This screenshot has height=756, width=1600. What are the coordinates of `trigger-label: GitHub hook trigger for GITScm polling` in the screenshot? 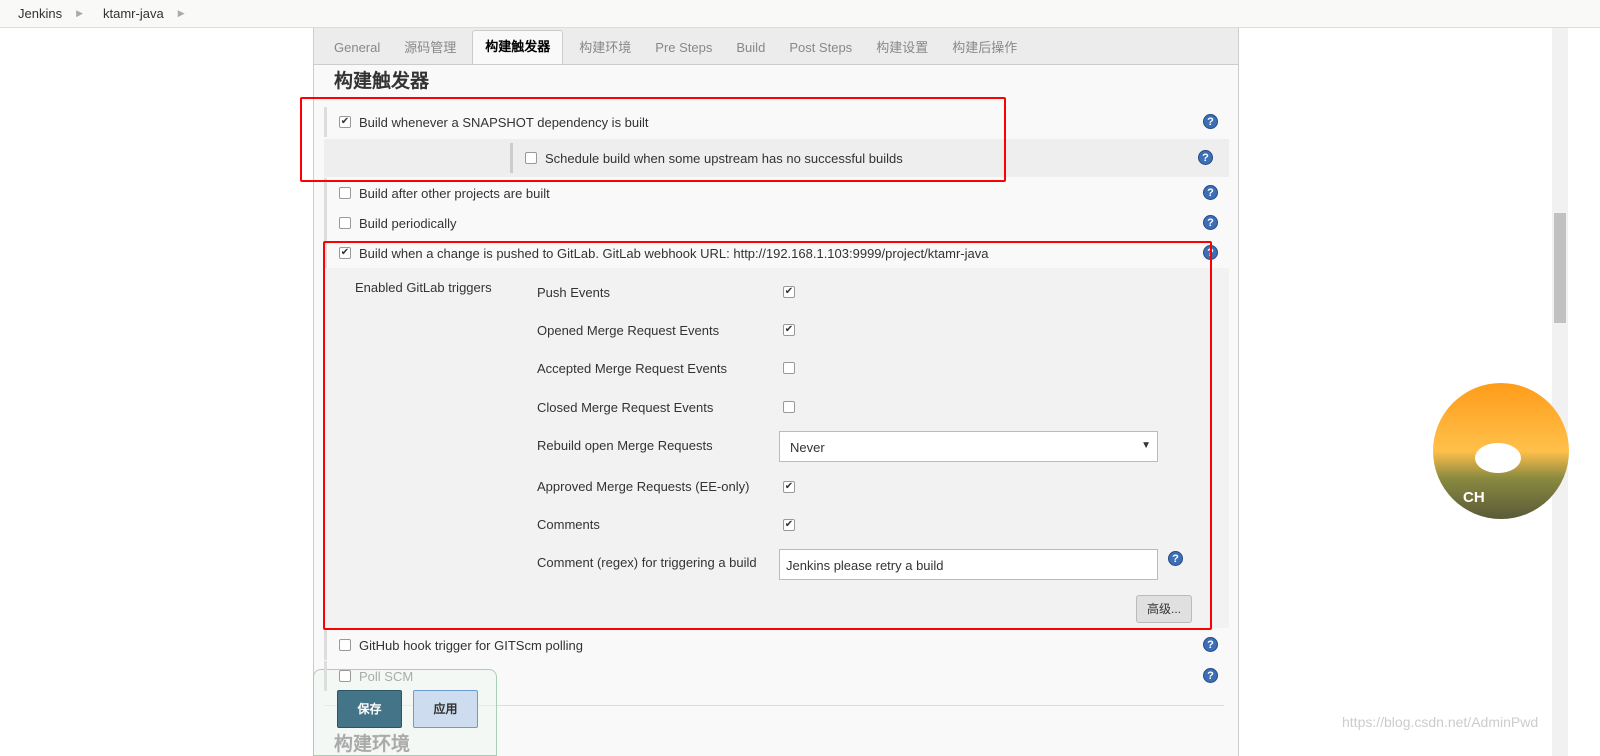 It's located at (471, 645).